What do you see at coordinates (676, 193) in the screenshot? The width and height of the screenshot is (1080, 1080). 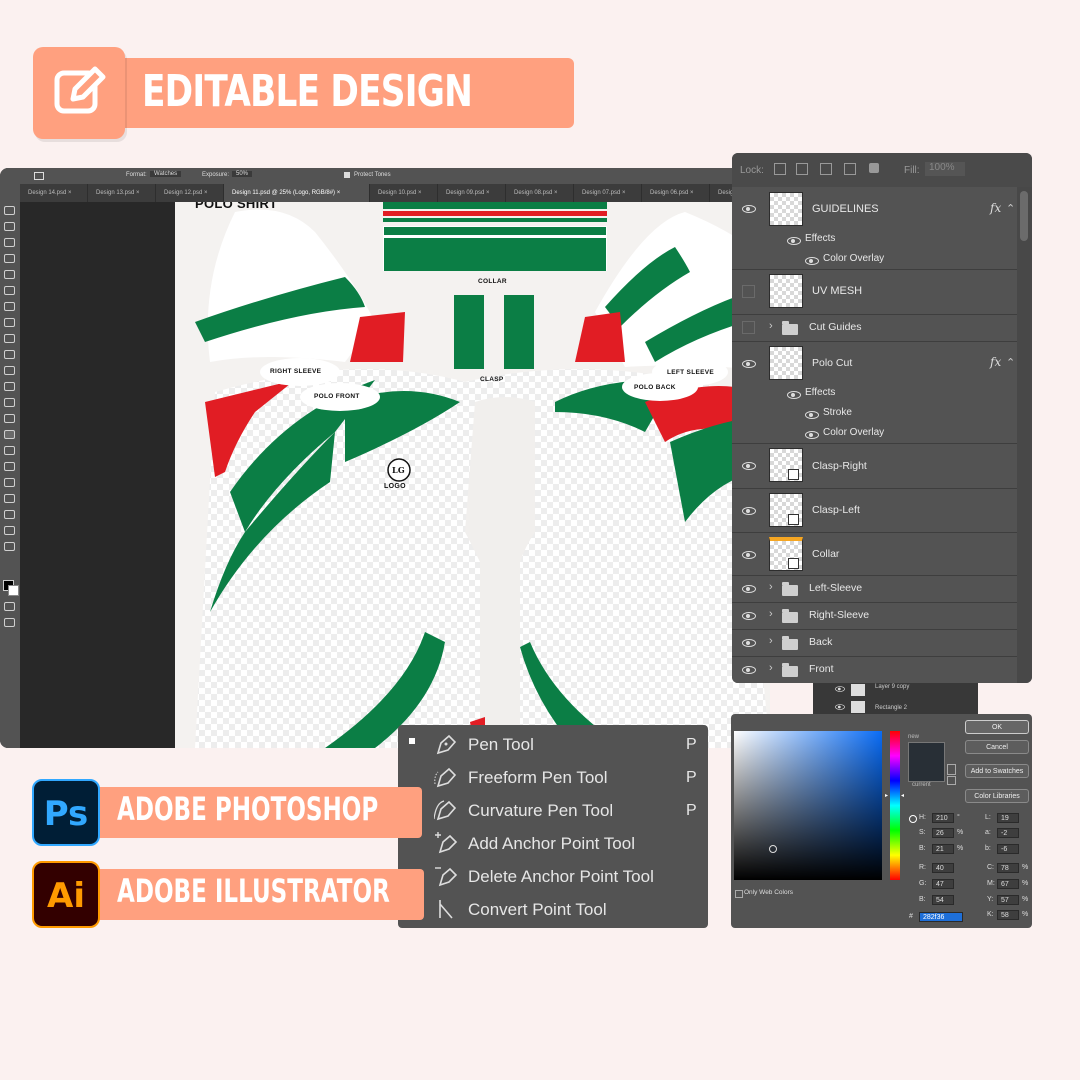 I see `tab-document: Design 06.psd ×` at bounding box center [676, 193].